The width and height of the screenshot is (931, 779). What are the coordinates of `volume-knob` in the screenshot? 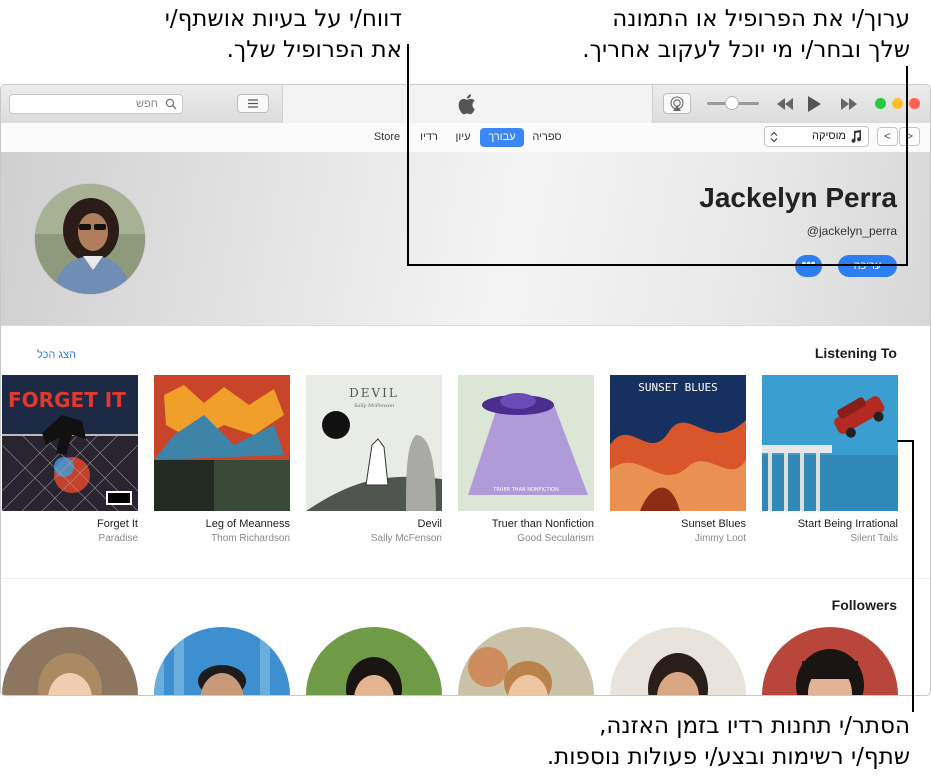 It's located at (732, 103).